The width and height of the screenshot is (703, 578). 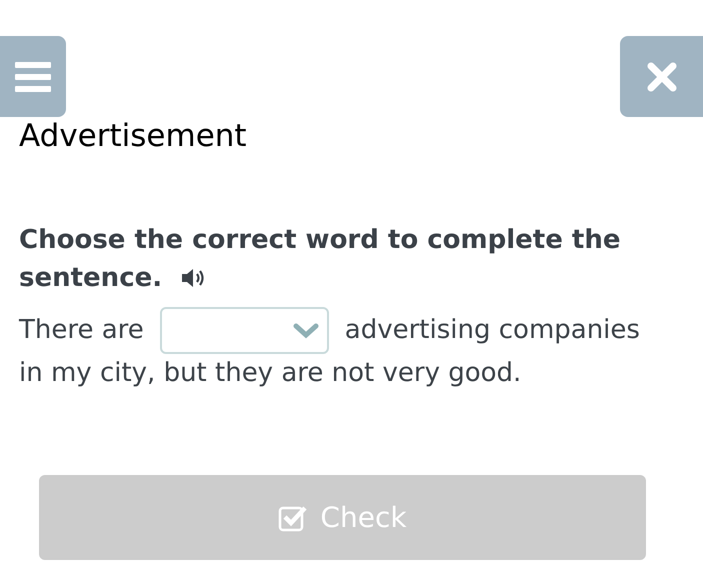 I want to click on instruction-text: sentence., so click(x=90, y=278).